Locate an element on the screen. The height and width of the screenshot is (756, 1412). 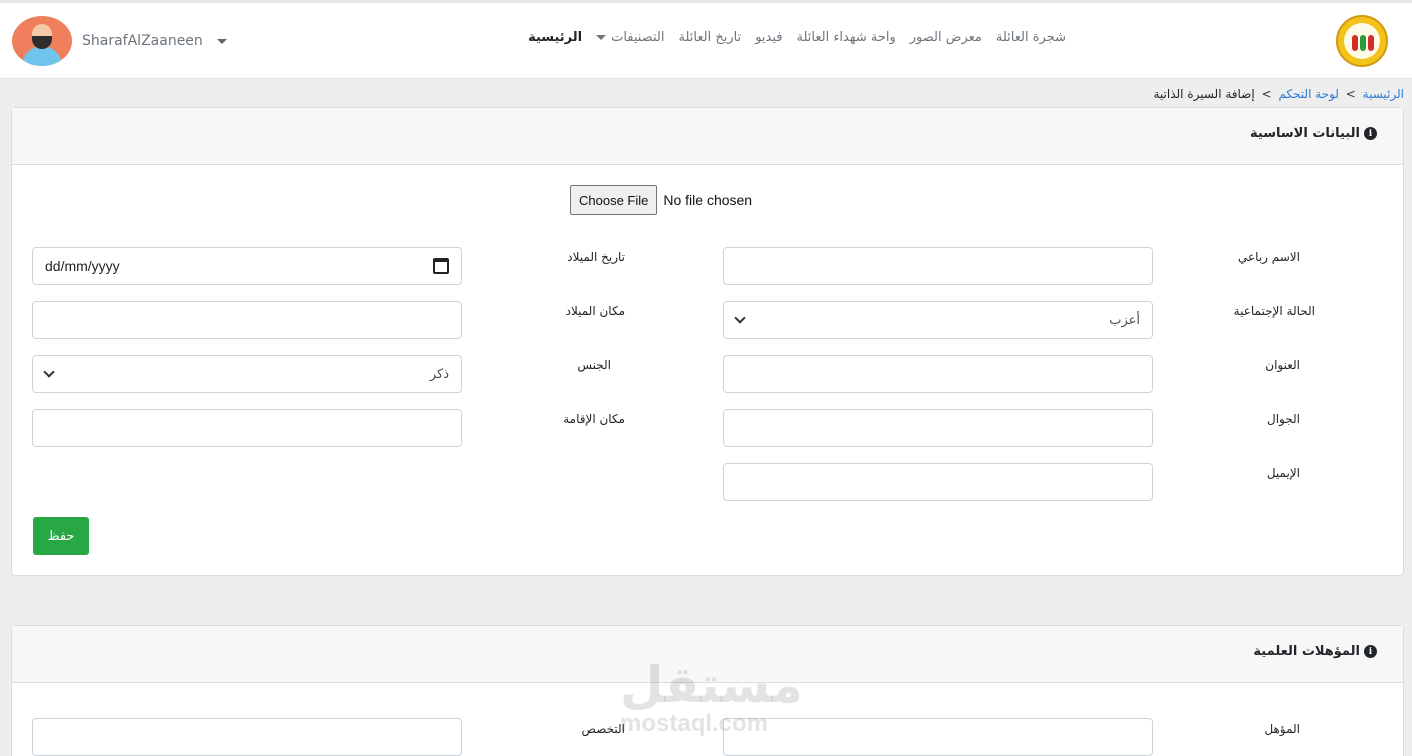
birth-place-input is located at coordinates (247, 320).